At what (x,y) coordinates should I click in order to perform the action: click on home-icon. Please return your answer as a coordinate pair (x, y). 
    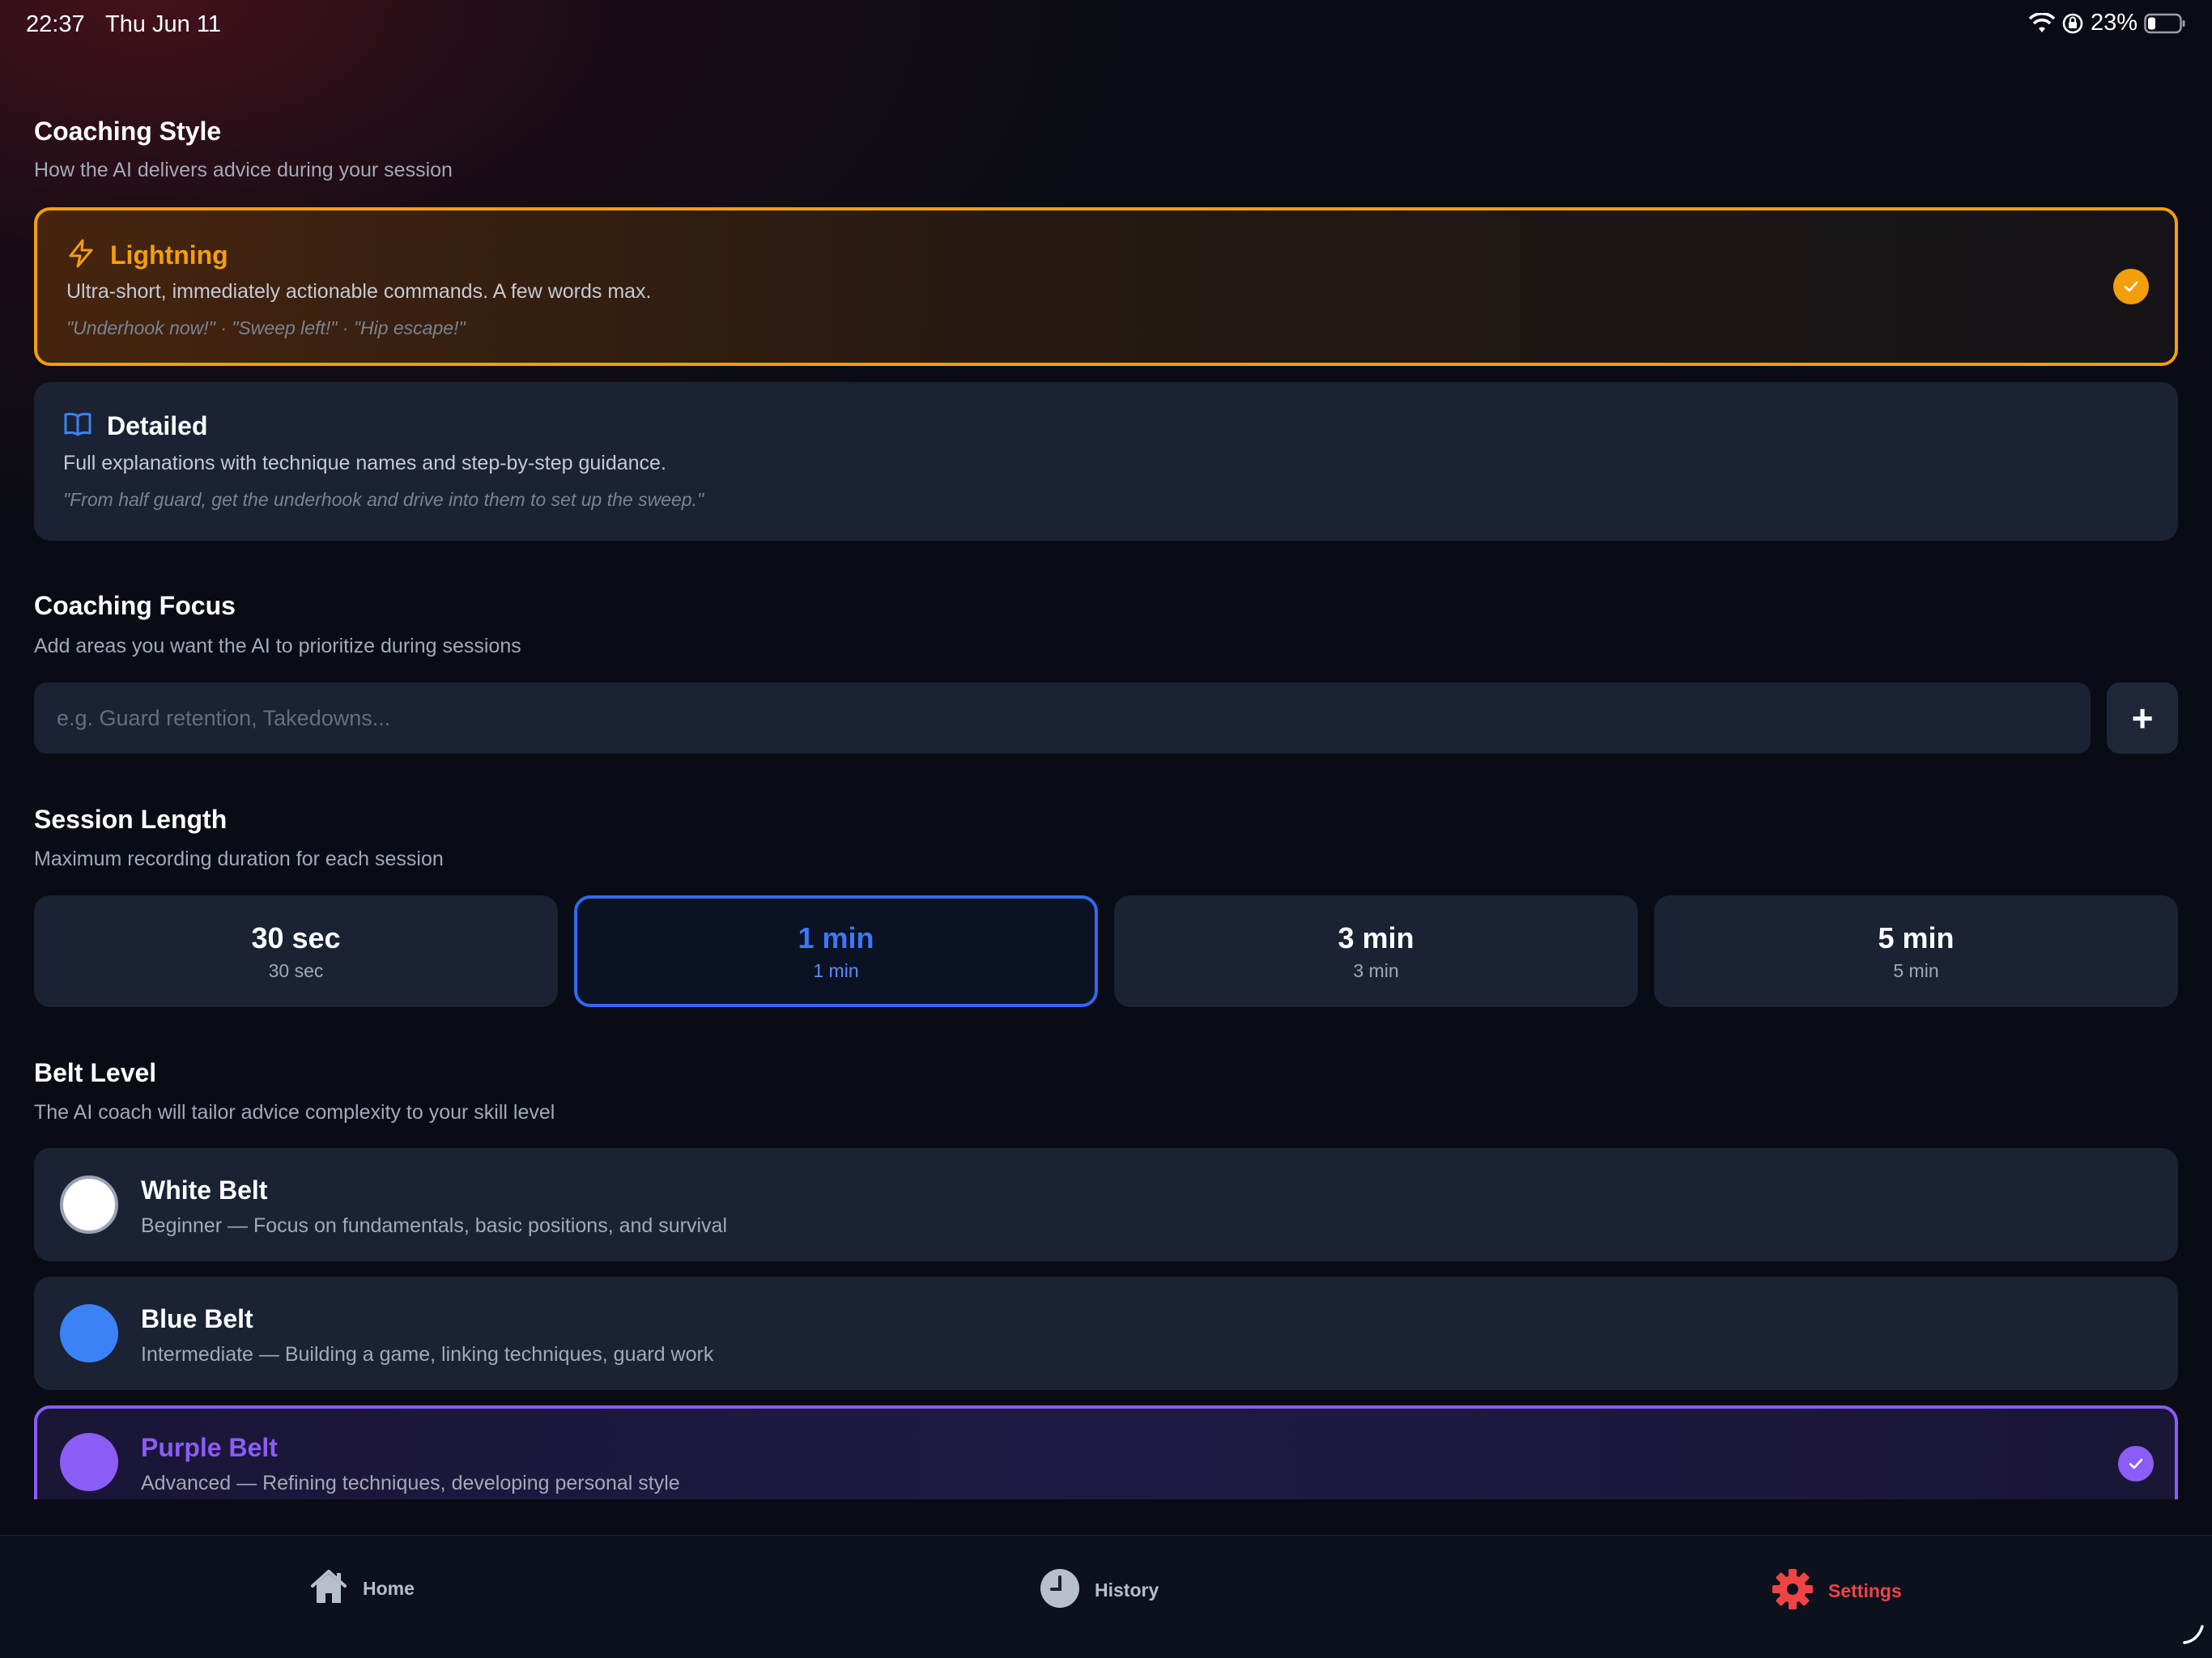
    Looking at the image, I should click on (328, 1588).